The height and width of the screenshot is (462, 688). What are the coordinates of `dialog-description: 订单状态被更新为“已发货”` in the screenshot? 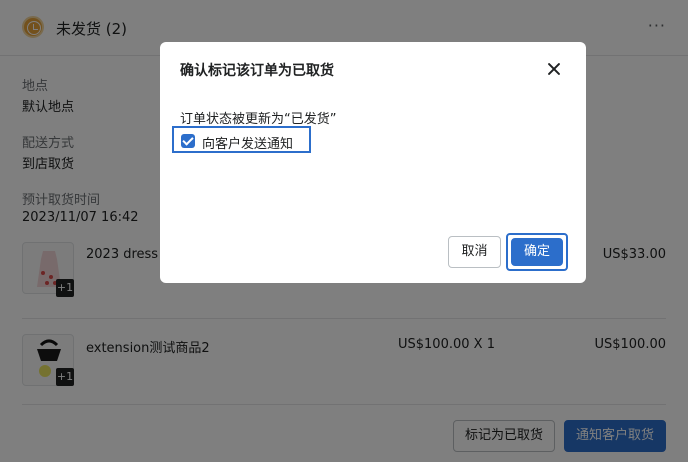 It's located at (258, 119).